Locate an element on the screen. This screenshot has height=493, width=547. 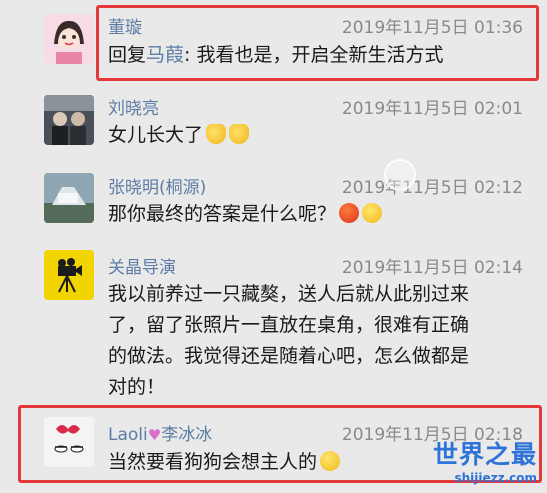
commenter-name: 关晶导演 is located at coordinates (142, 265).